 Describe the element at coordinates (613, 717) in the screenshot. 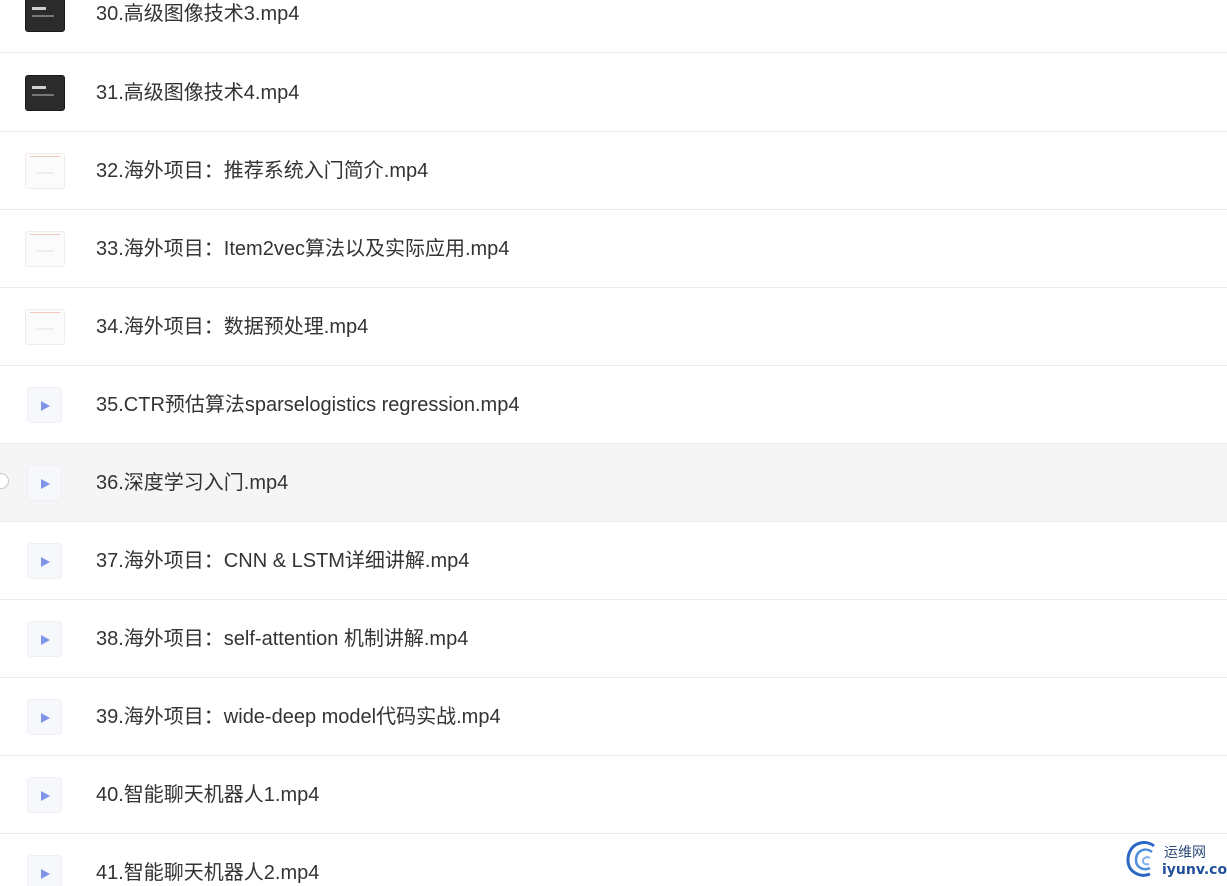

I see `file-row: 39.海外项目：wide-deep model代码实战.mp4` at that location.